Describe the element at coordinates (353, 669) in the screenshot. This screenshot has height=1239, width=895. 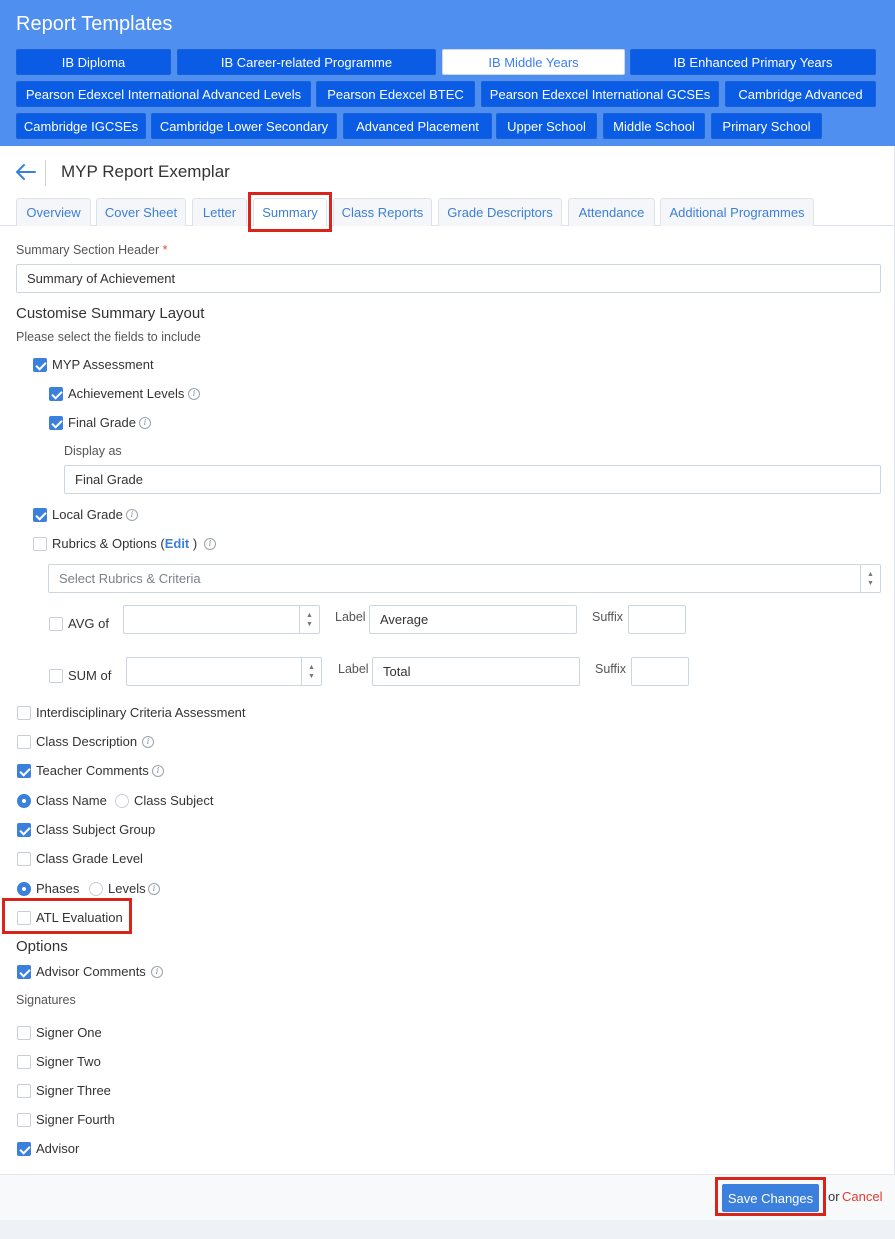
I see `sum-label-text: Label` at that location.